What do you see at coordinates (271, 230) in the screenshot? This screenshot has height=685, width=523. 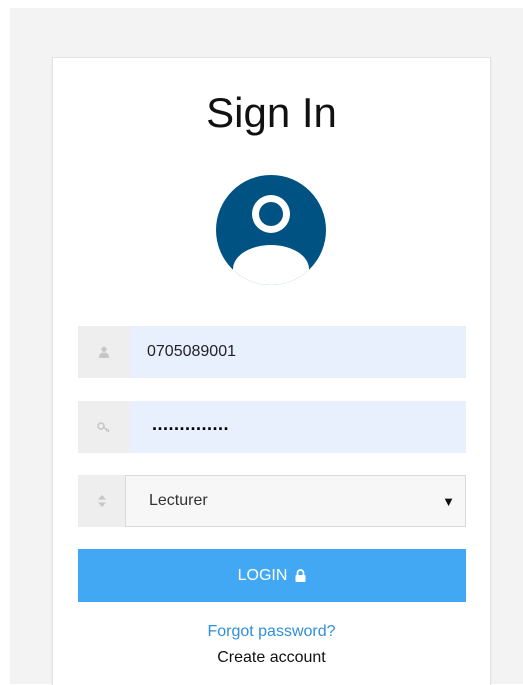 I see `user-avatar-icon` at bounding box center [271, 230].